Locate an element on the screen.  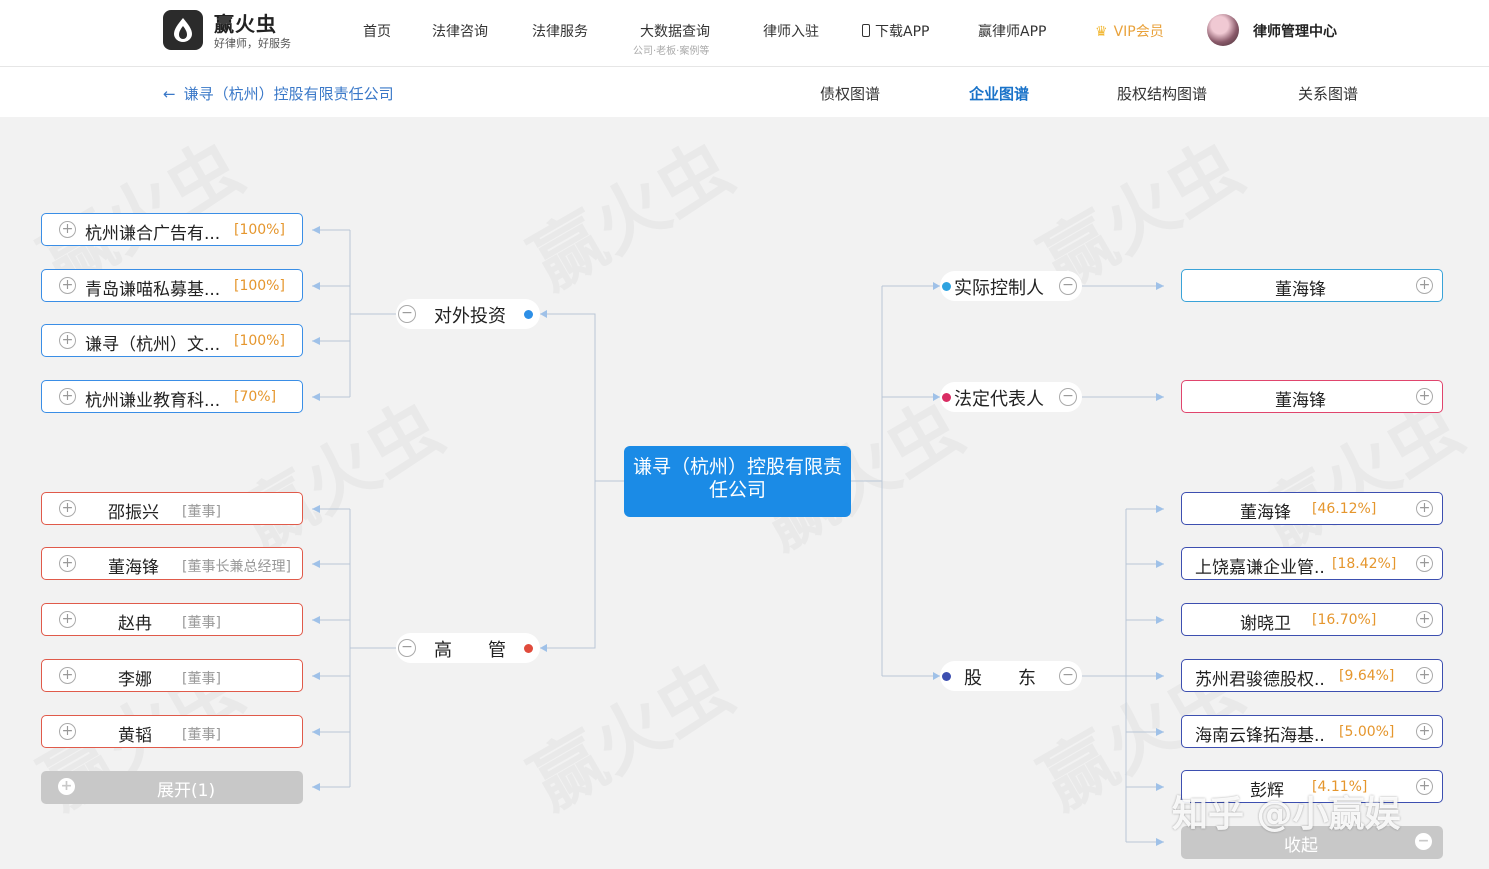
shareholder-percent: [16.70%] is located at coordinates (1344, 620).